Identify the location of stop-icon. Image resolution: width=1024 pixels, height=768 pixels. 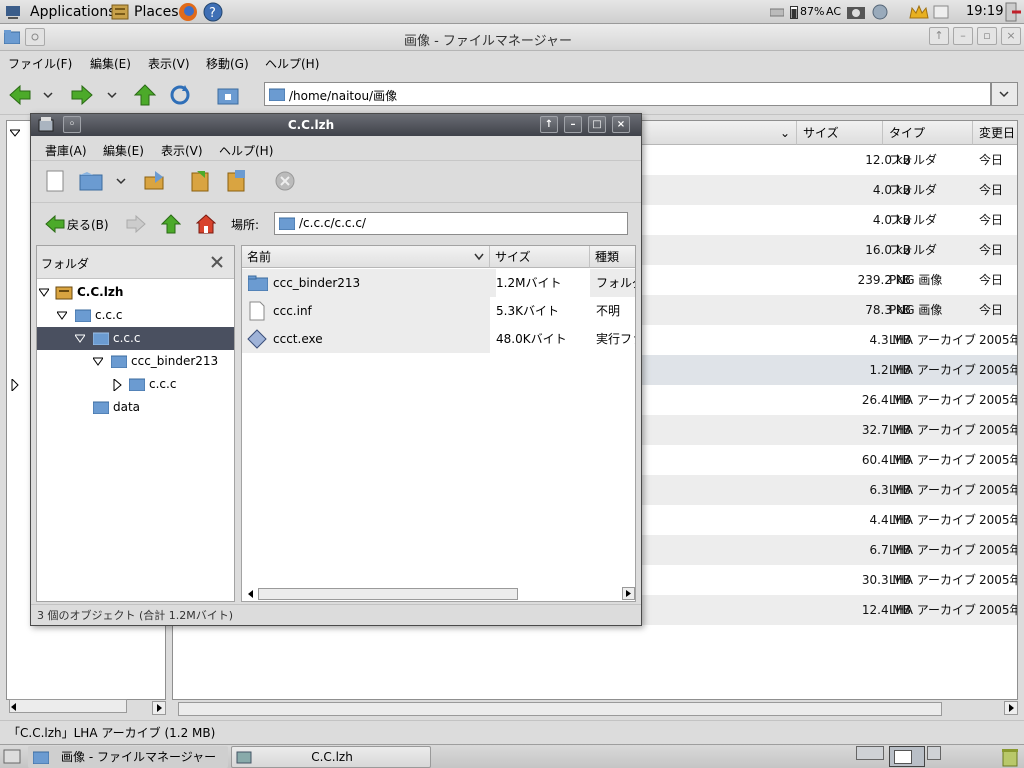
(285, 181).